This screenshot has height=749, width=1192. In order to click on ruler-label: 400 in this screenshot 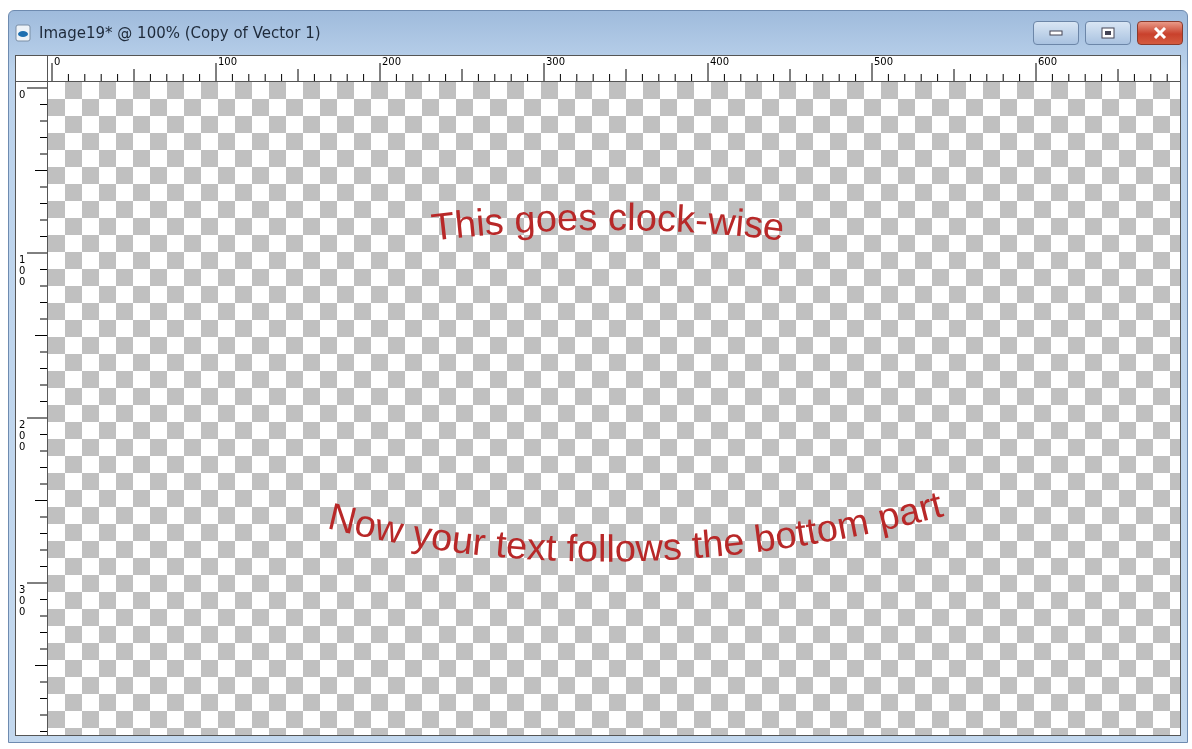, I will do `click(720, 62)`.